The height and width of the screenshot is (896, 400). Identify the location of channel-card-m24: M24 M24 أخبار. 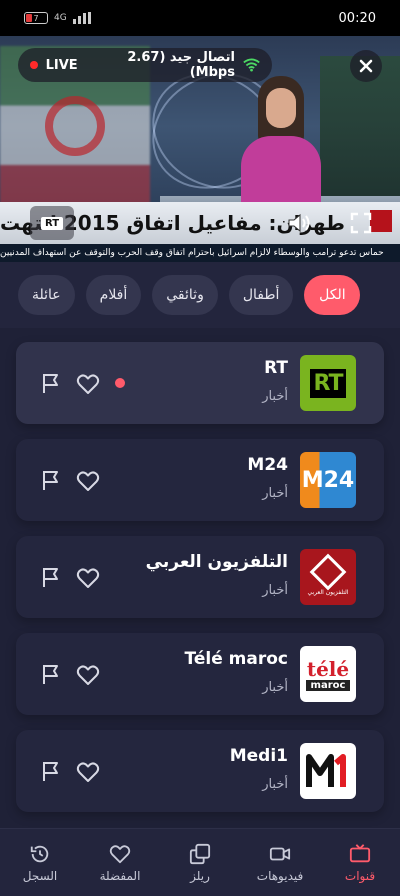
(200, 480).